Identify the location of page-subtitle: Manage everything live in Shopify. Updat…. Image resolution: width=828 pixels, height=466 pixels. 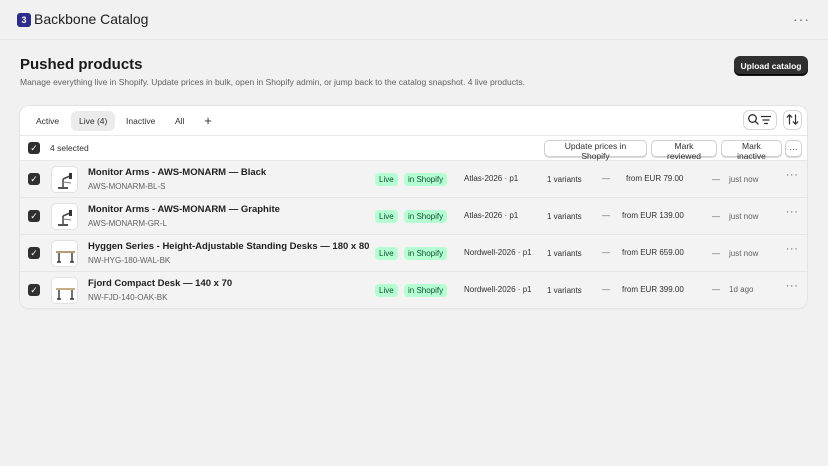
(272, 82).